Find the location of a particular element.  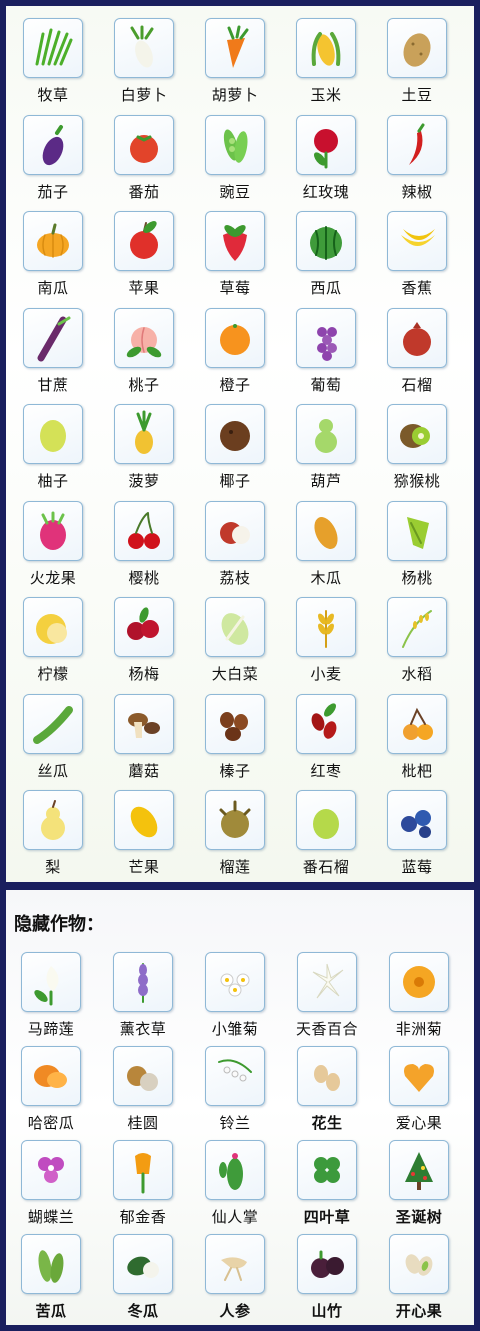

crop-card: 猕猴桃 is located at coordinates (417, 446).